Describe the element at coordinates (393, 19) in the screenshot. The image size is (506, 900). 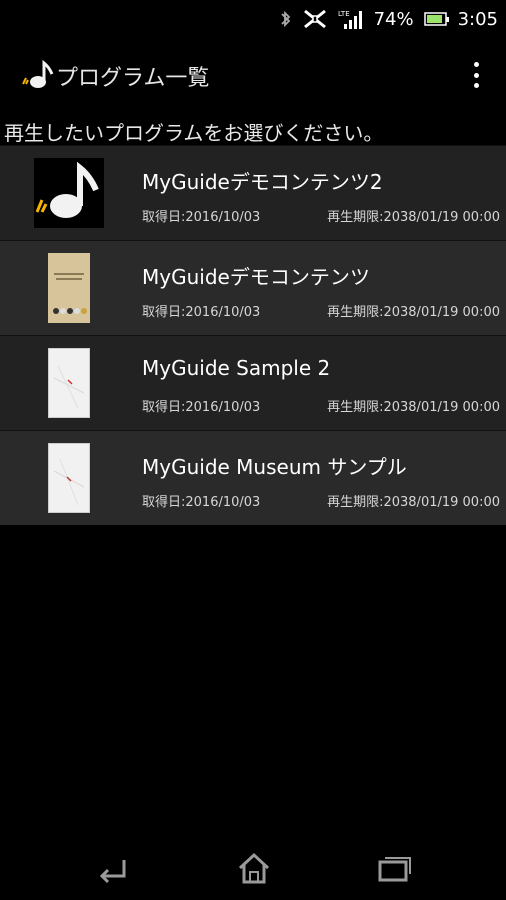
I see `battery-percent: 74%` at that location.